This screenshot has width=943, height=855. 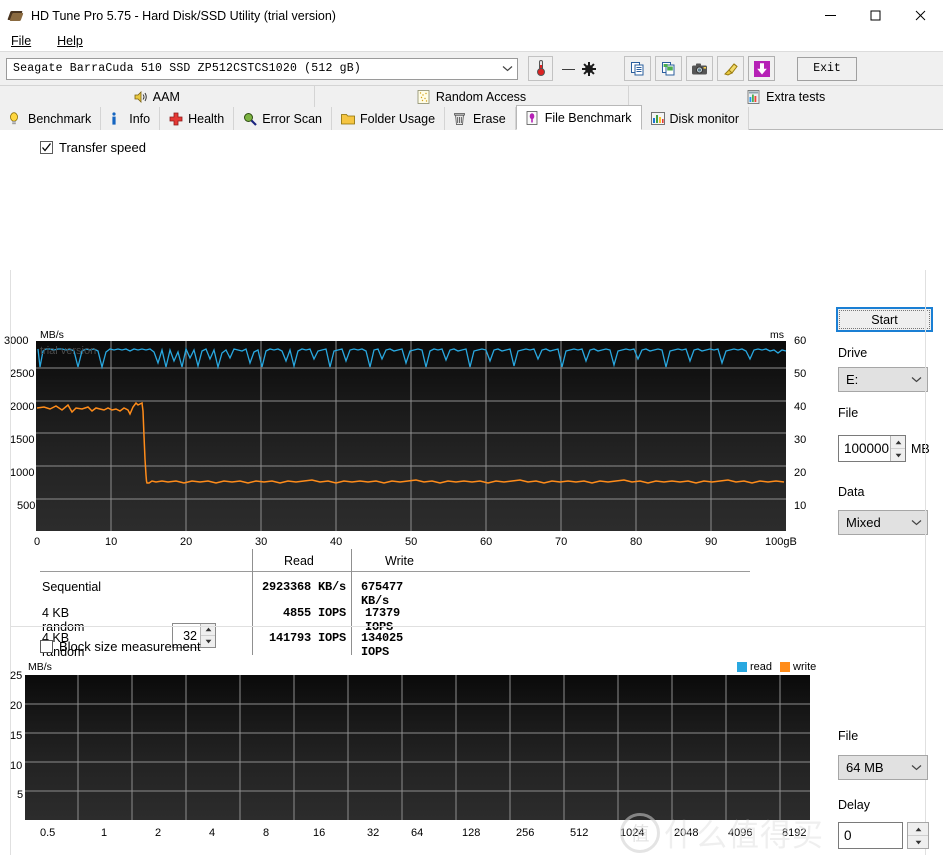 What do you see at coordinates (208, 641) in the screenshot?
I see `queue-depth-down-button` at bounding box center [208, 641].